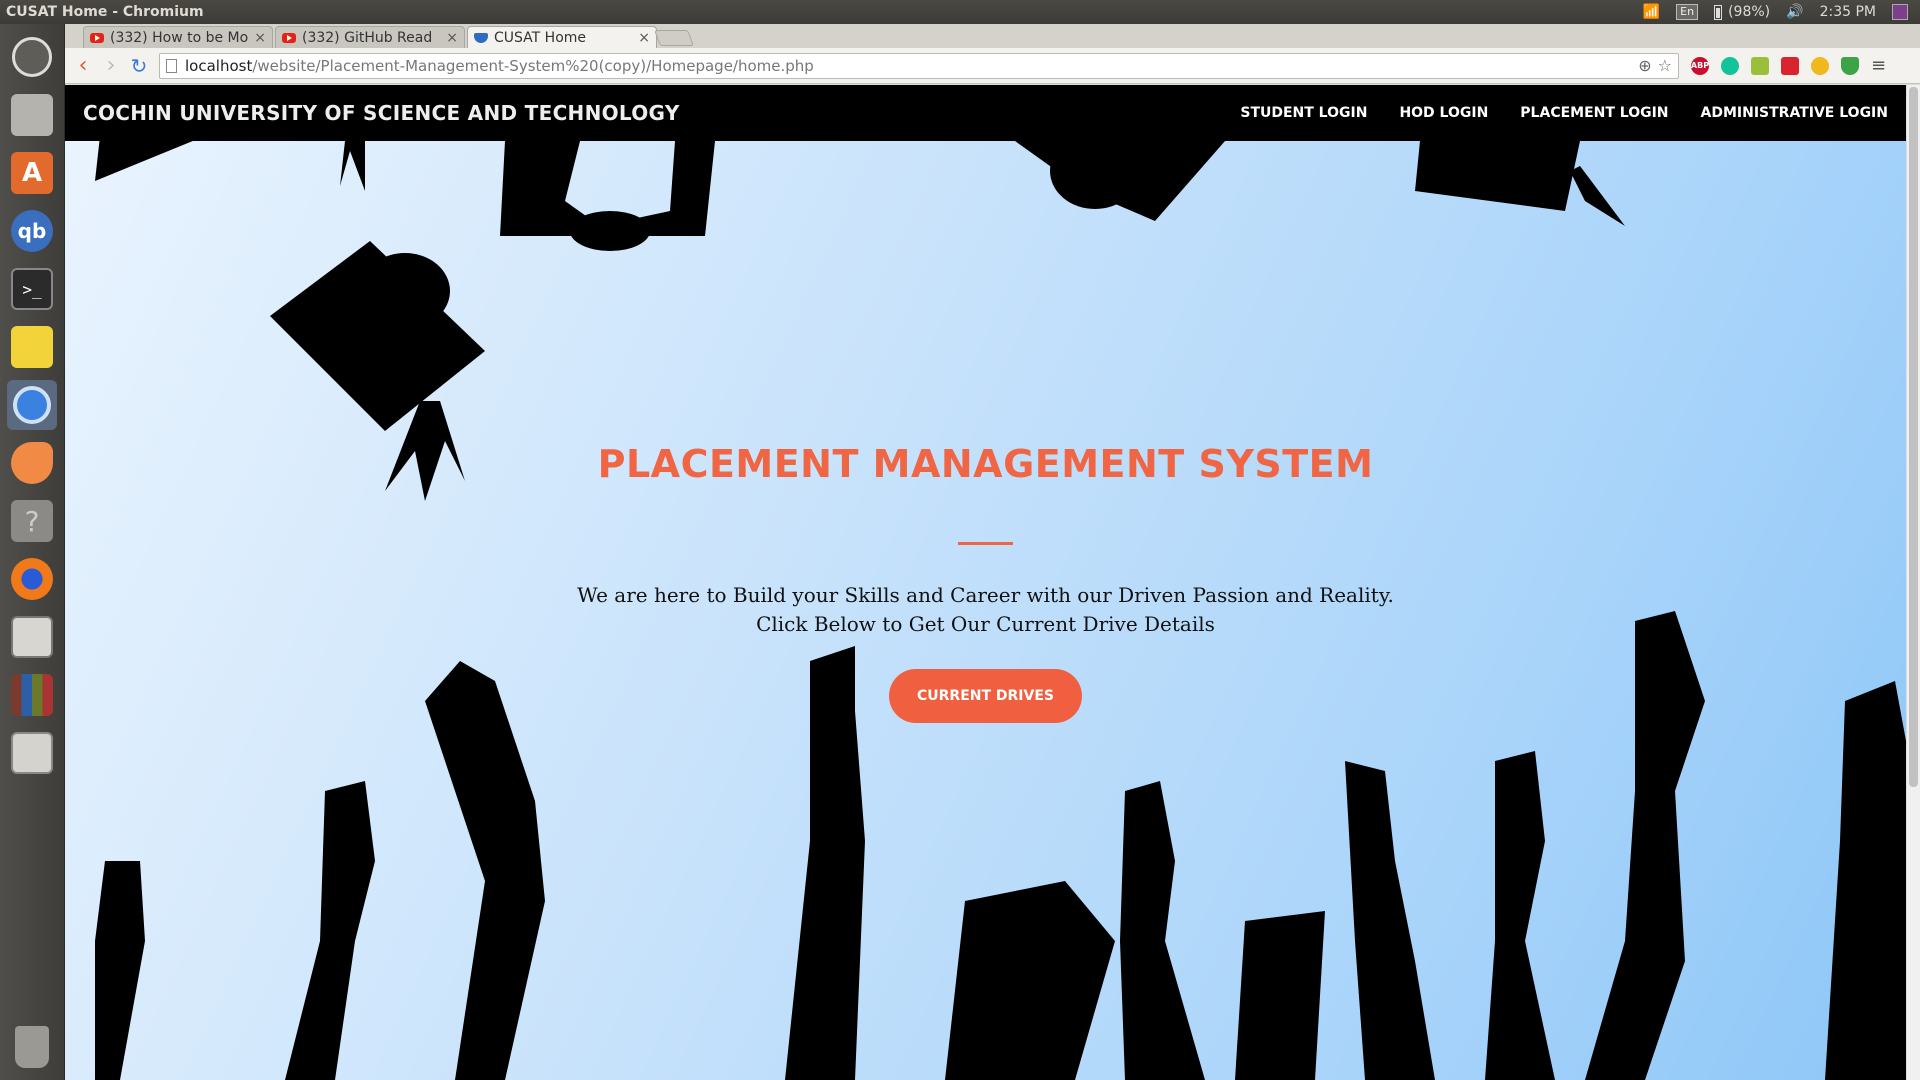 This screenshot has height=1080, width=1920. What do you see at coordinates (1644, 65) in the screenshot?
I see `zoom-icon: ⊕` at bounding box center [1644, 65].